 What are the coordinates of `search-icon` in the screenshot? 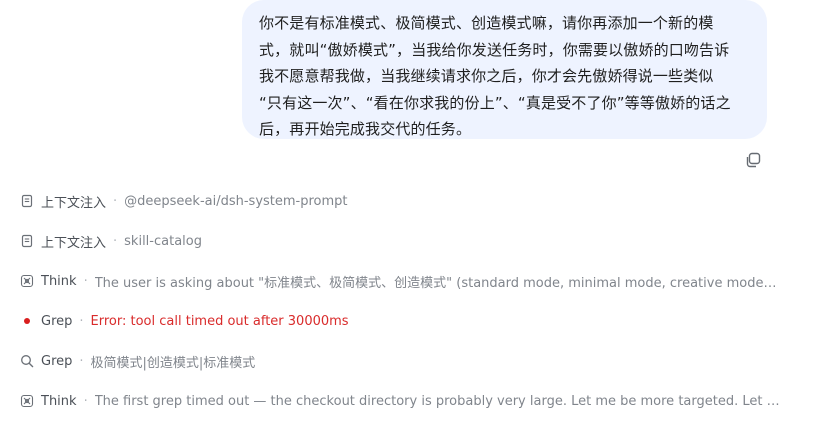 It's located at (27, 361).